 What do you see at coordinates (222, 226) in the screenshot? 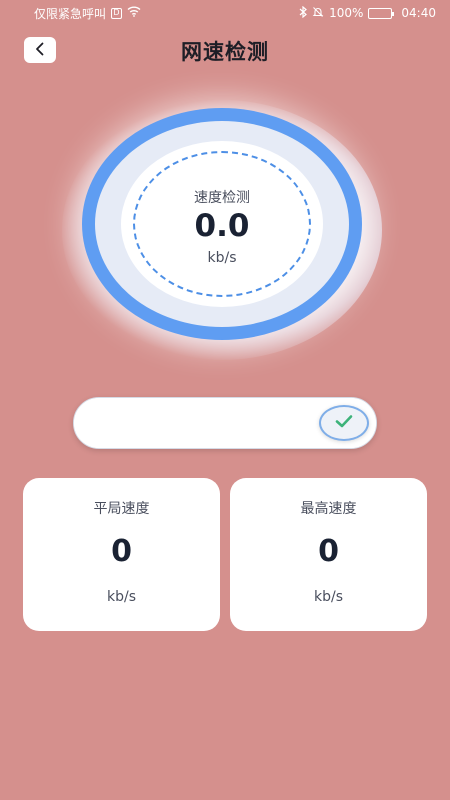
I see `gauge-speed-value: 0.0` at bounding box center [222, 226].